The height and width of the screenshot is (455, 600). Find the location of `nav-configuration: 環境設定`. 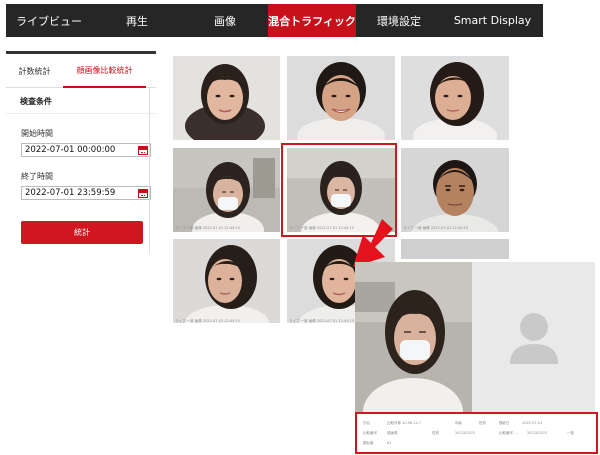

nav-configuration: 環境設定 is located at coordinates (399, 20).